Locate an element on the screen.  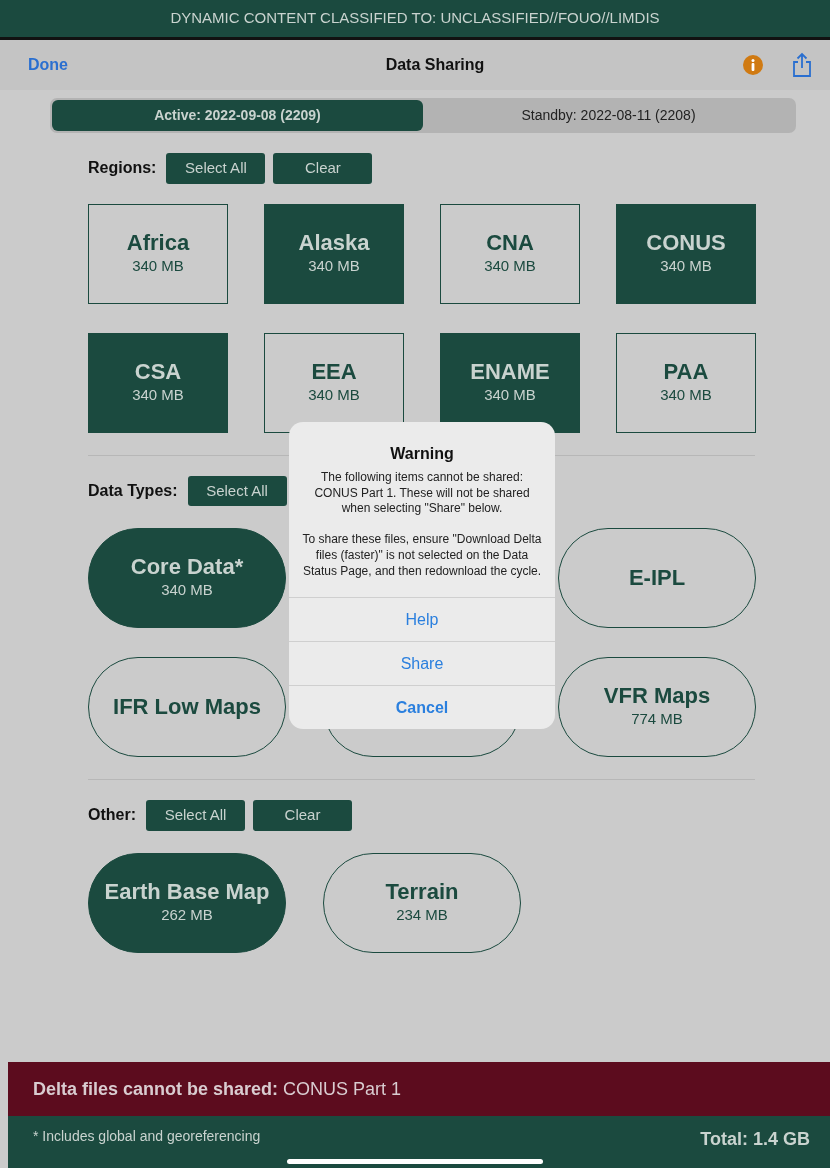
dialog-title: Warning is located at coordinates (422, 454).